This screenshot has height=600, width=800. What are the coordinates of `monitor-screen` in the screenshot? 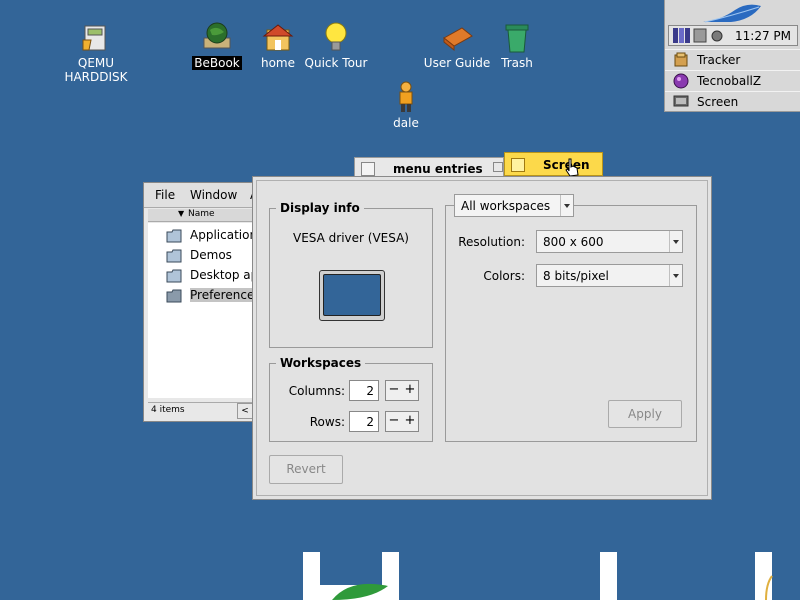 It's located at (352, 295).